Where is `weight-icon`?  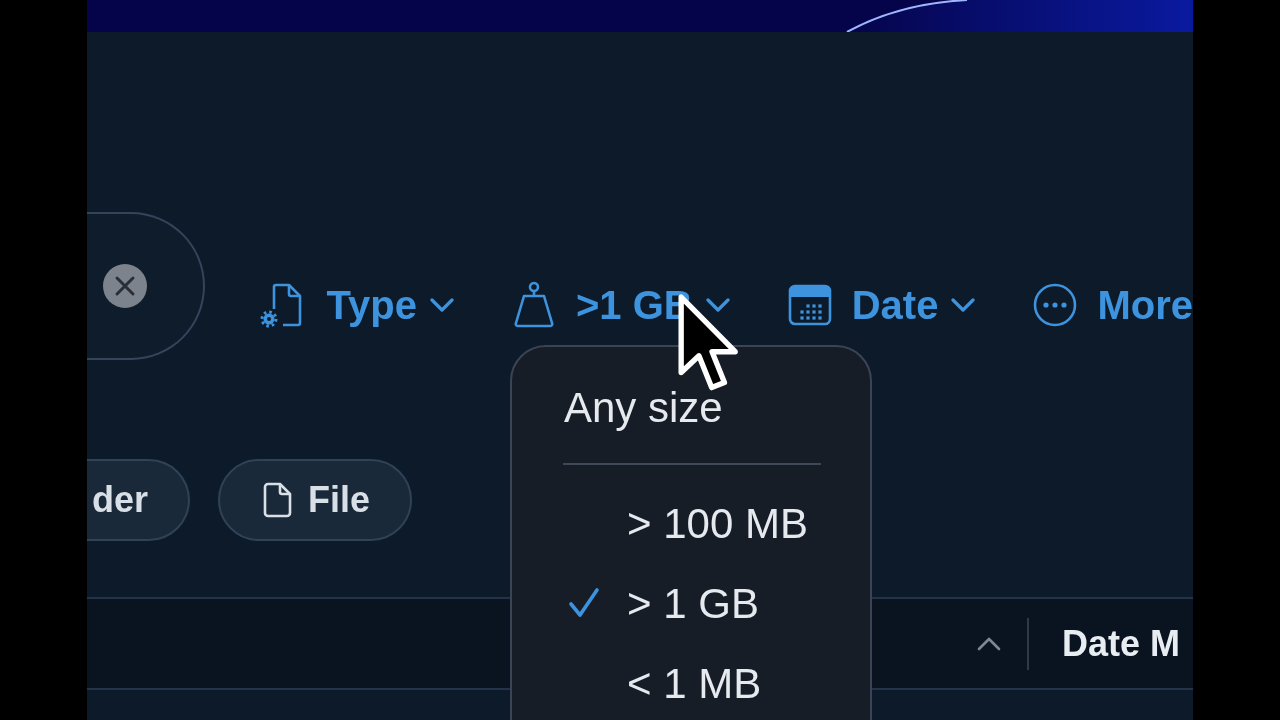 weight-icon is located at coordinates (534, 305).